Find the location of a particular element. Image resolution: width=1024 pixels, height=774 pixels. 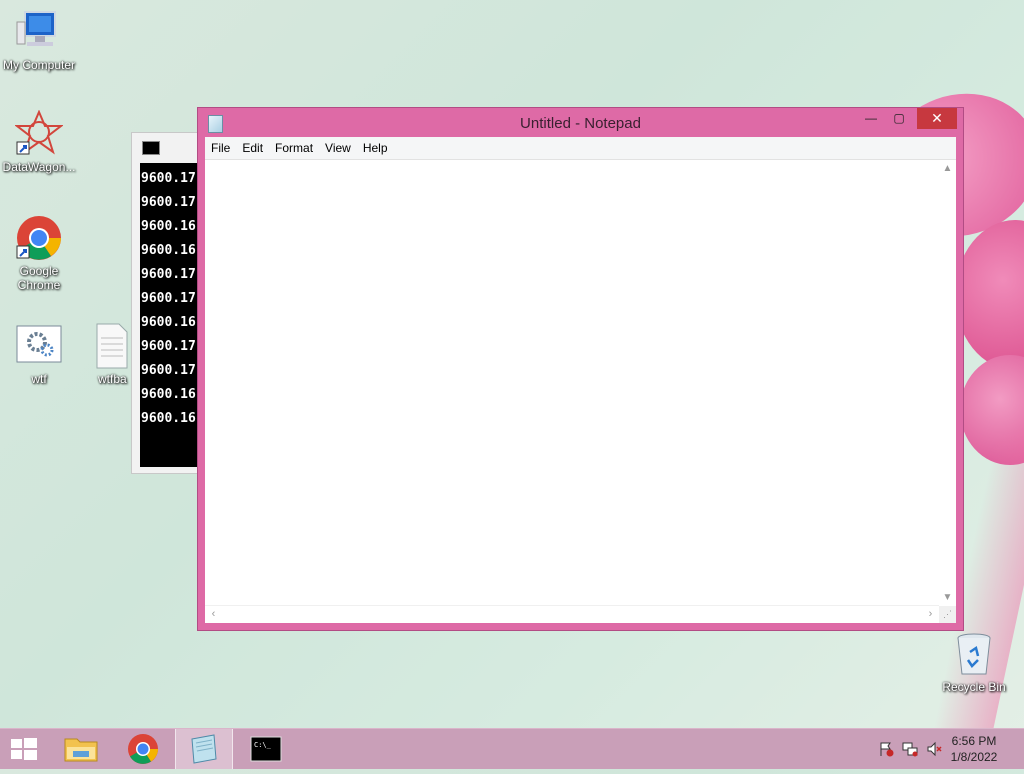

taskbar: C:\_ 6:56 PM 1/8/2022 is located at coordinates (512, 748).